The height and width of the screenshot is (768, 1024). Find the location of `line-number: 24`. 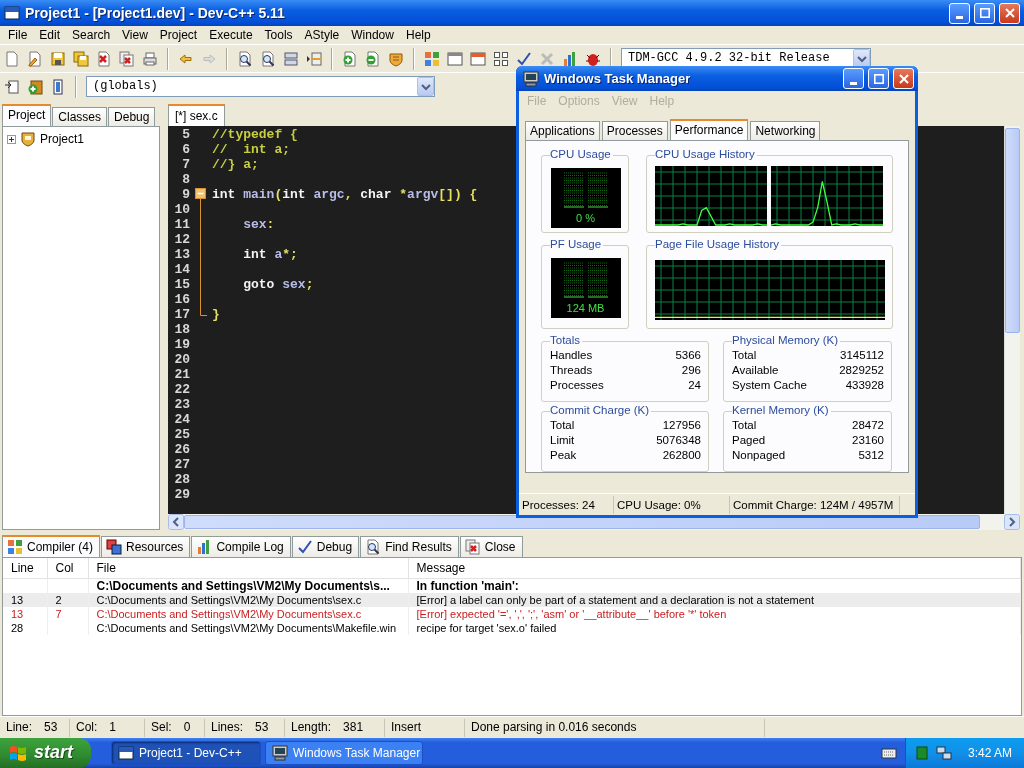

line-number: 24 is located at coordinates (181, 420).